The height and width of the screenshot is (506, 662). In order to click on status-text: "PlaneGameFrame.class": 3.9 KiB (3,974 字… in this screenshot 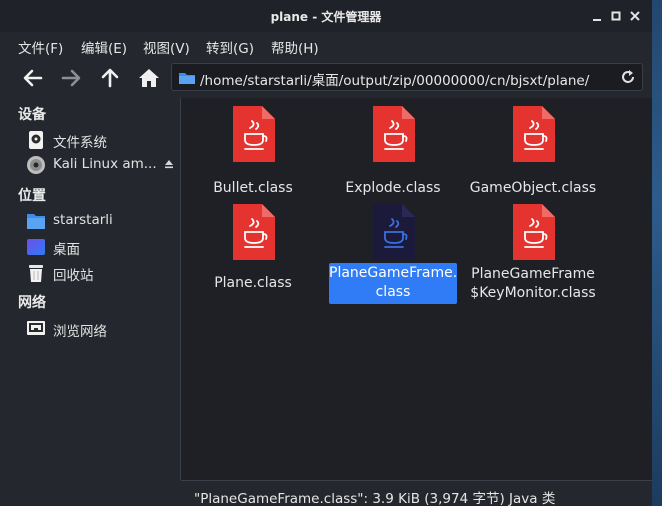, I will do `click(375, 498)`.